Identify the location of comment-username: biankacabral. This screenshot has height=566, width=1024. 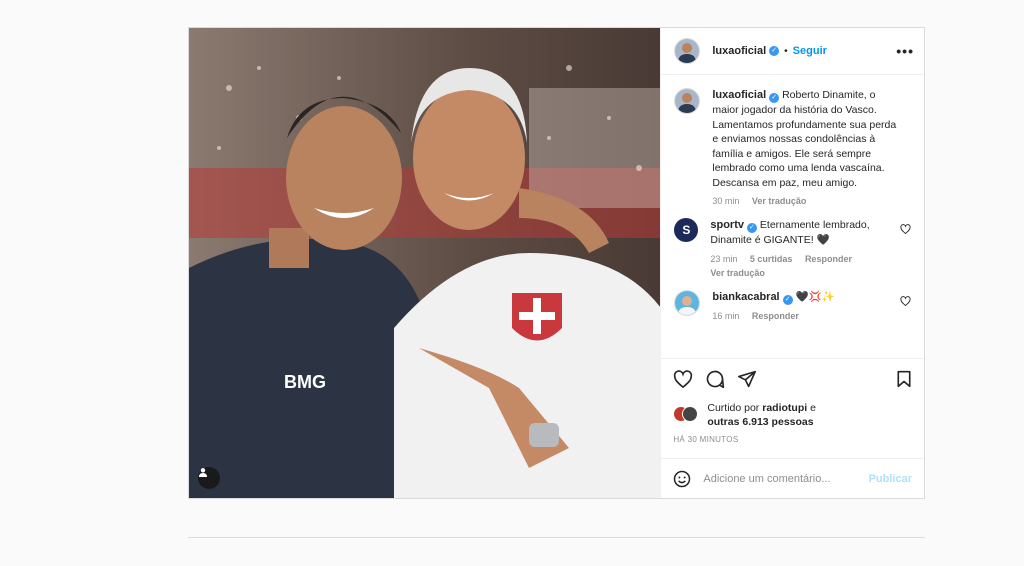
(745, 297).